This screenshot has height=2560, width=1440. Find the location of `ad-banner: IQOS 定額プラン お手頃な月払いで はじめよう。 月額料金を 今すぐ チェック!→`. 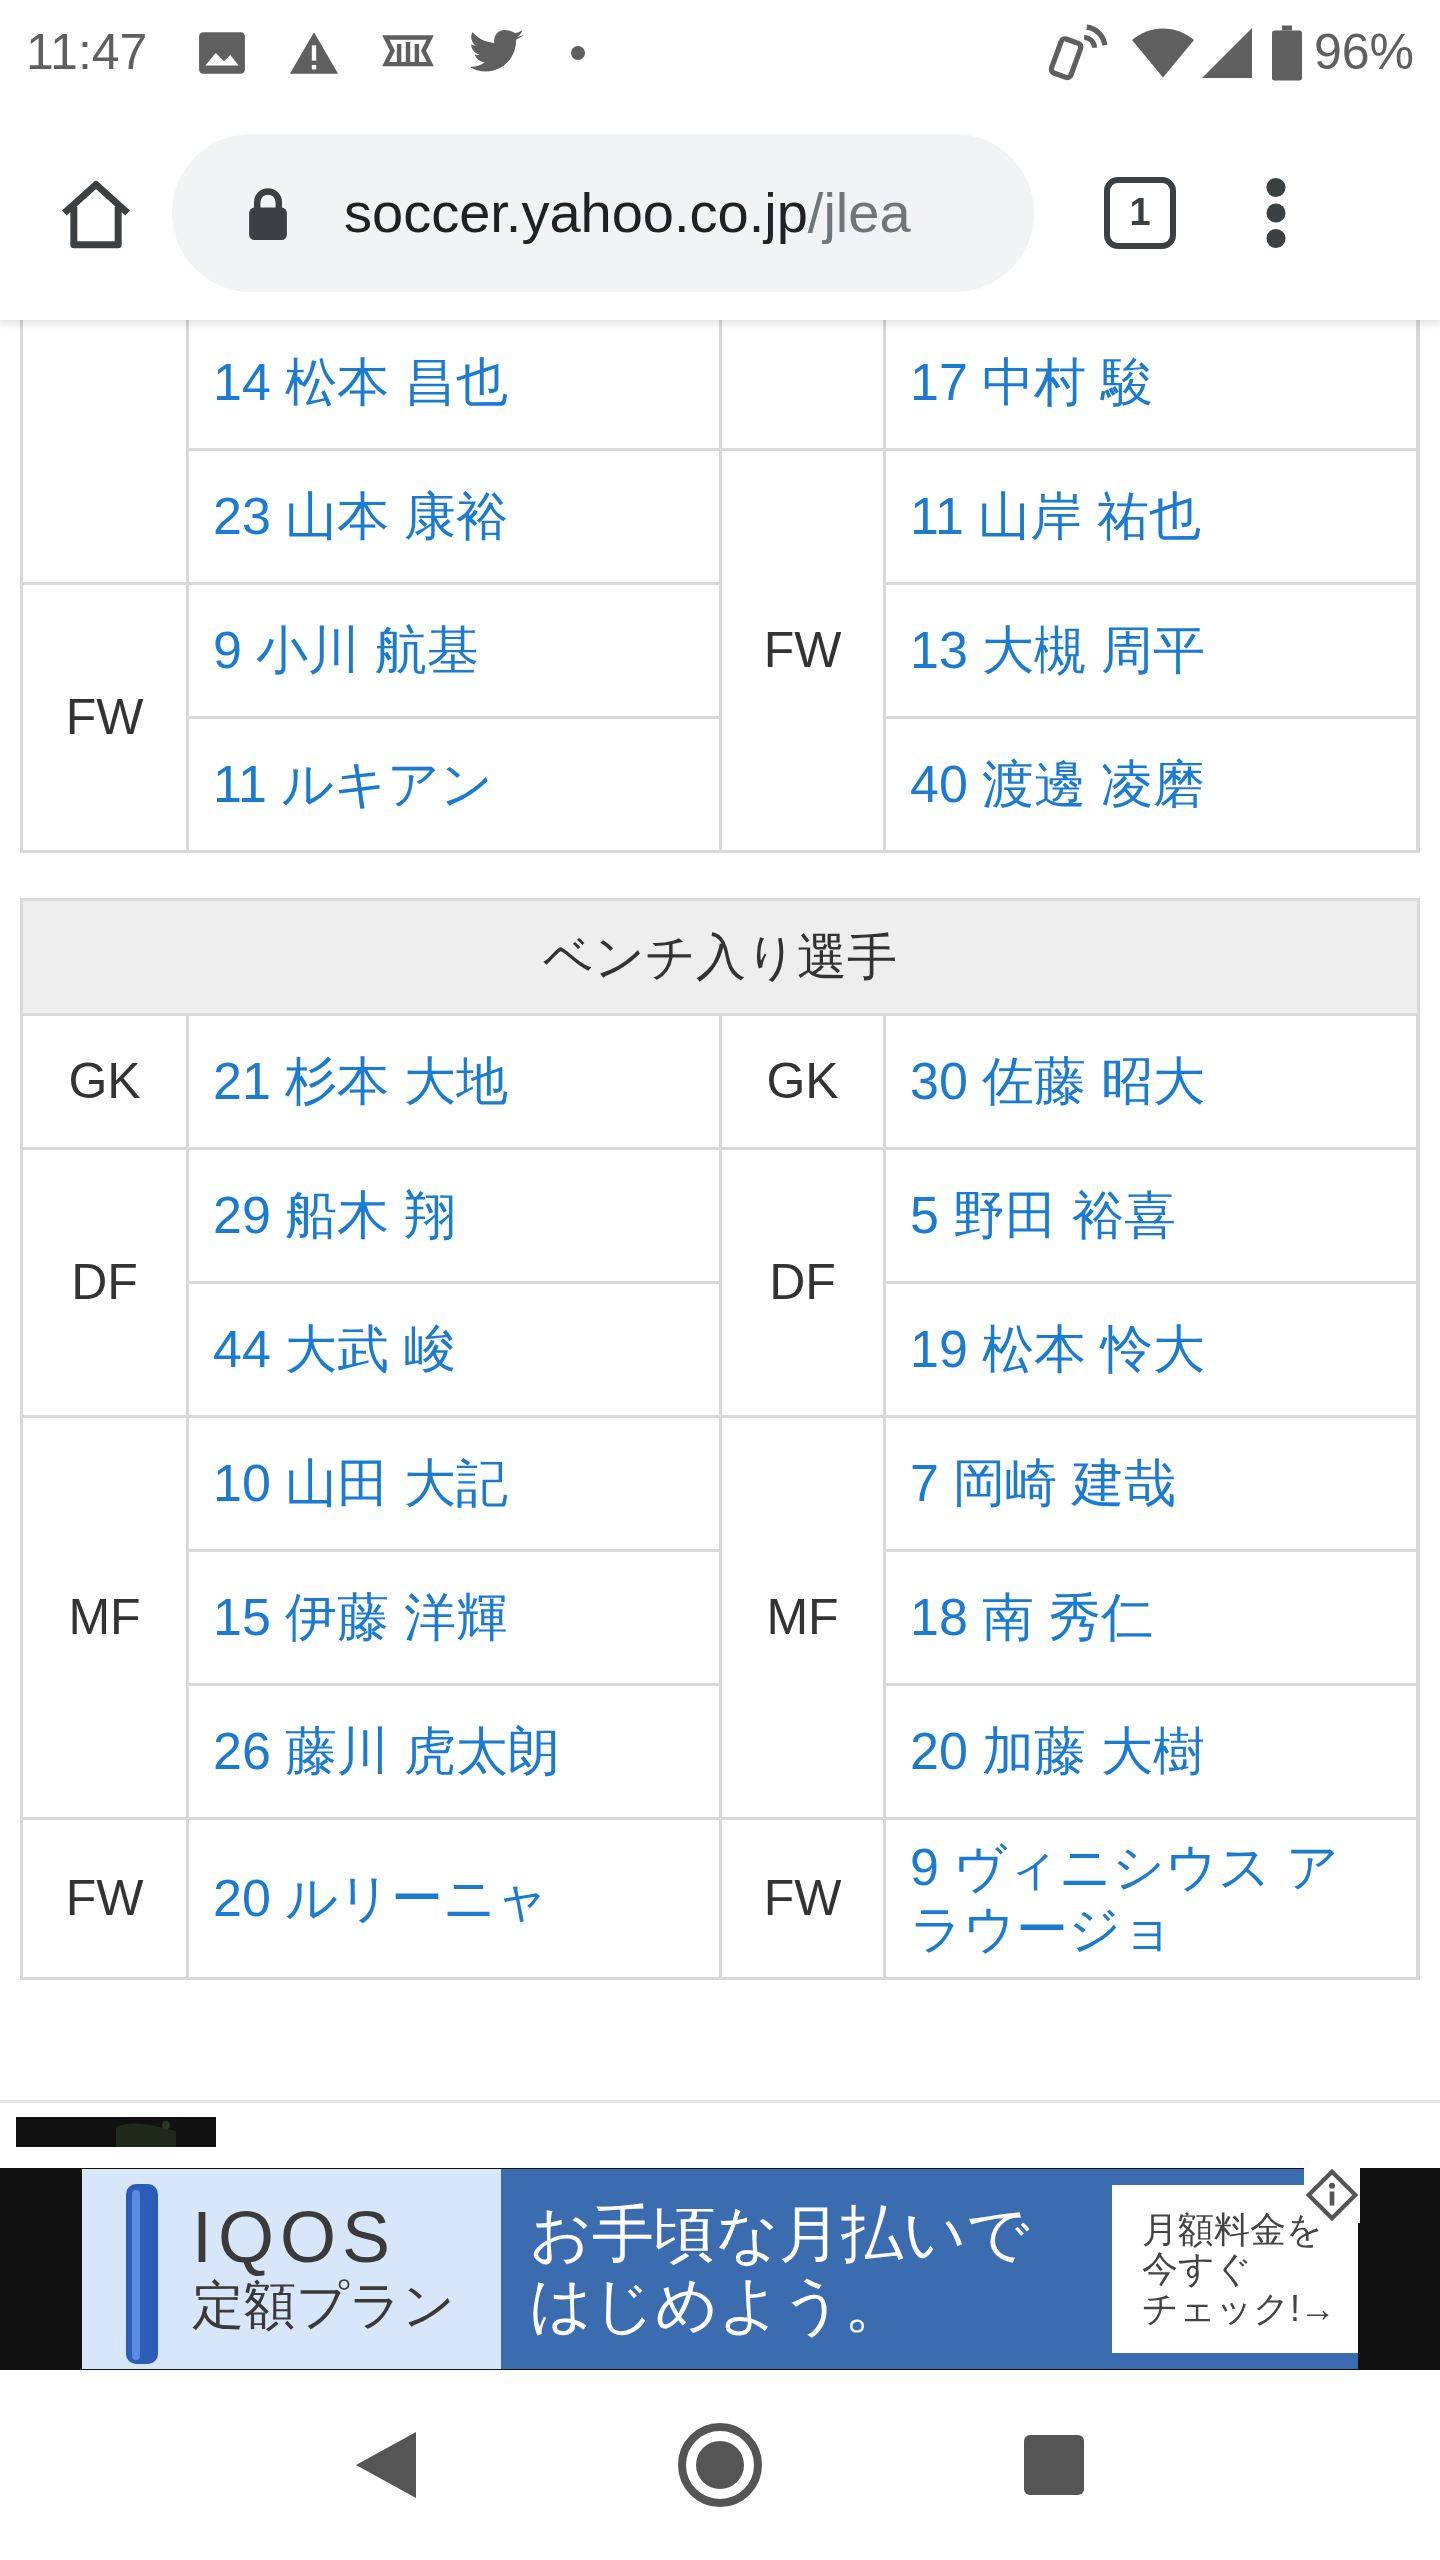

ad-banner: IQOS 定額プラン お手頃な月払いで はじめよう。 月額料金を 今すぐ チェック!→ is located at coordinates (720, 2269).